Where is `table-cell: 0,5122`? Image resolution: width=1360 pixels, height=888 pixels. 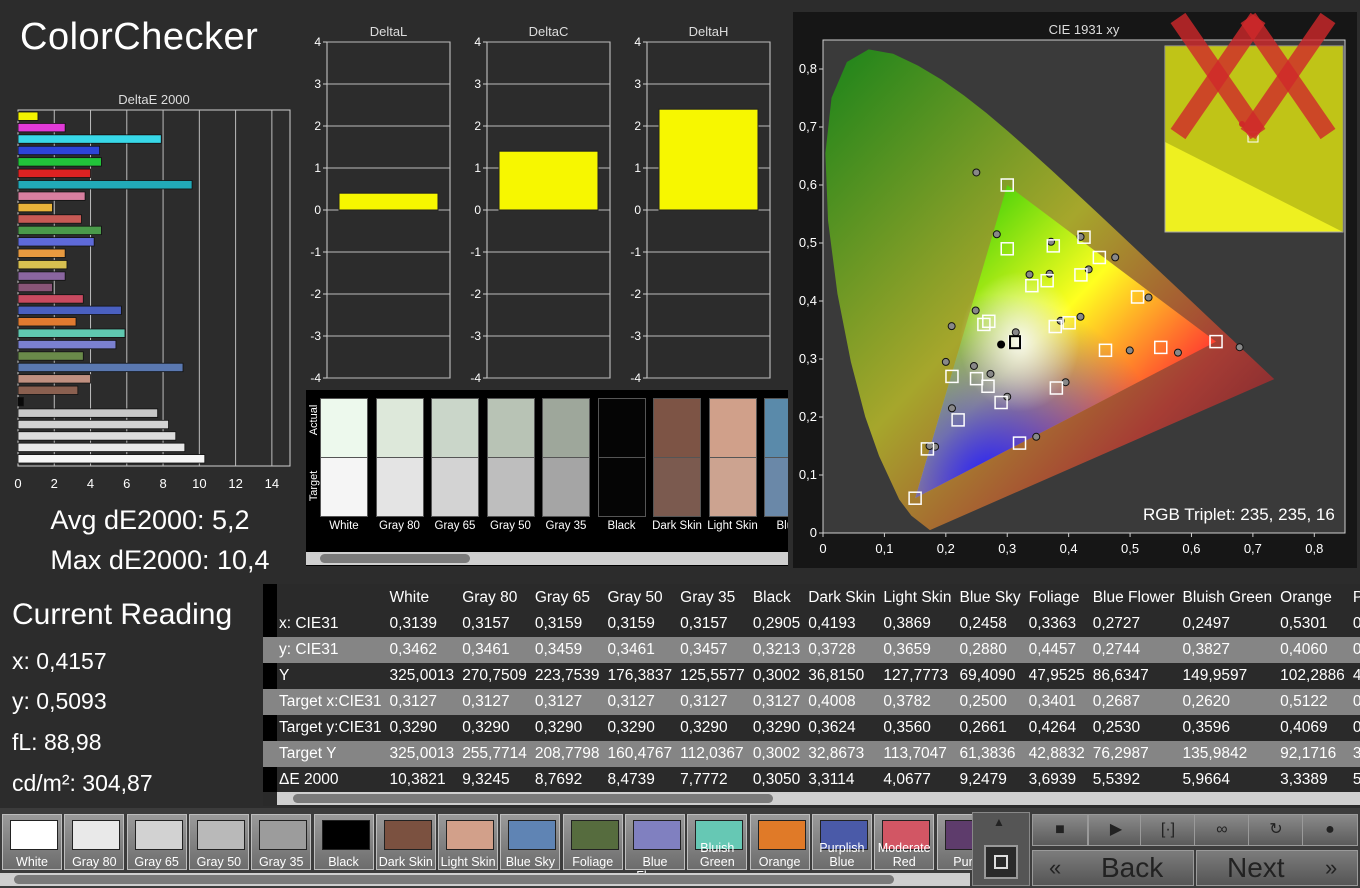 table-cell: 0,5122 is located at coordinates (1316, 702).